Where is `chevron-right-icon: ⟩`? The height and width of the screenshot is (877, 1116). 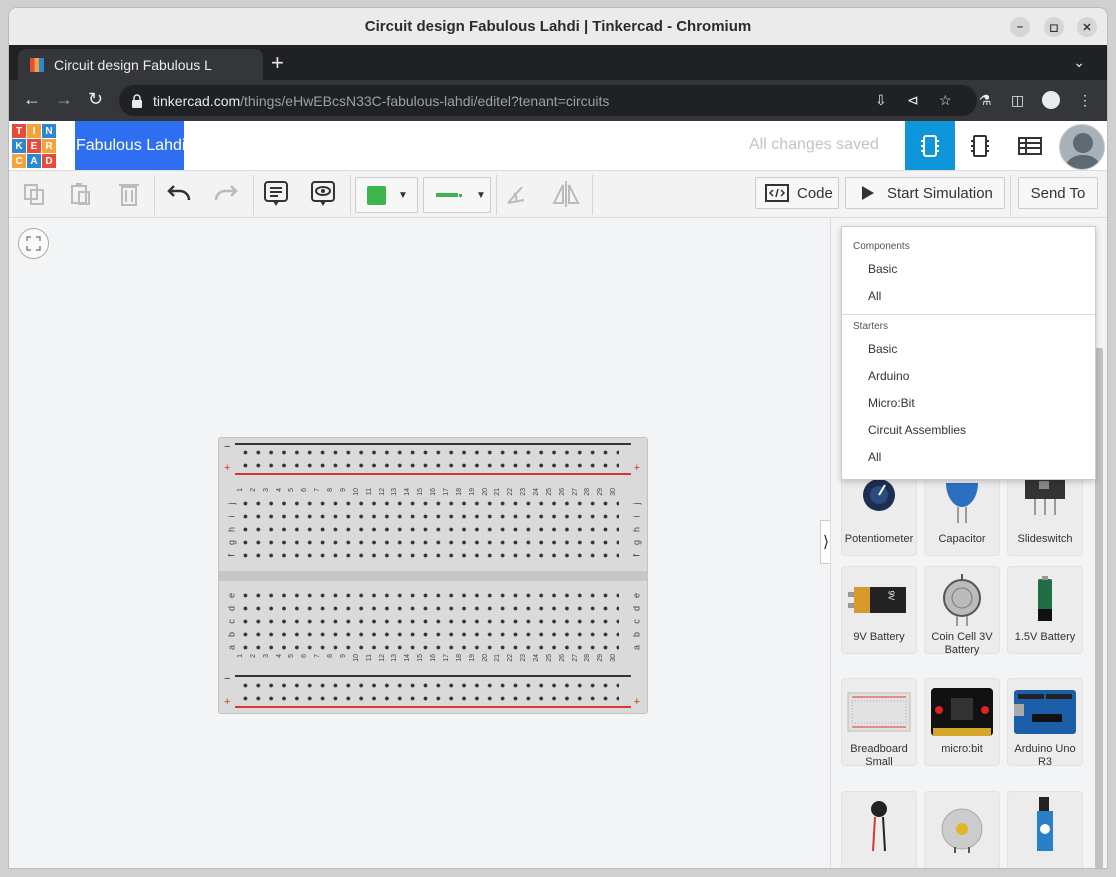 chevron-right-icon: ⟩ is located at coordinates (826, 542).